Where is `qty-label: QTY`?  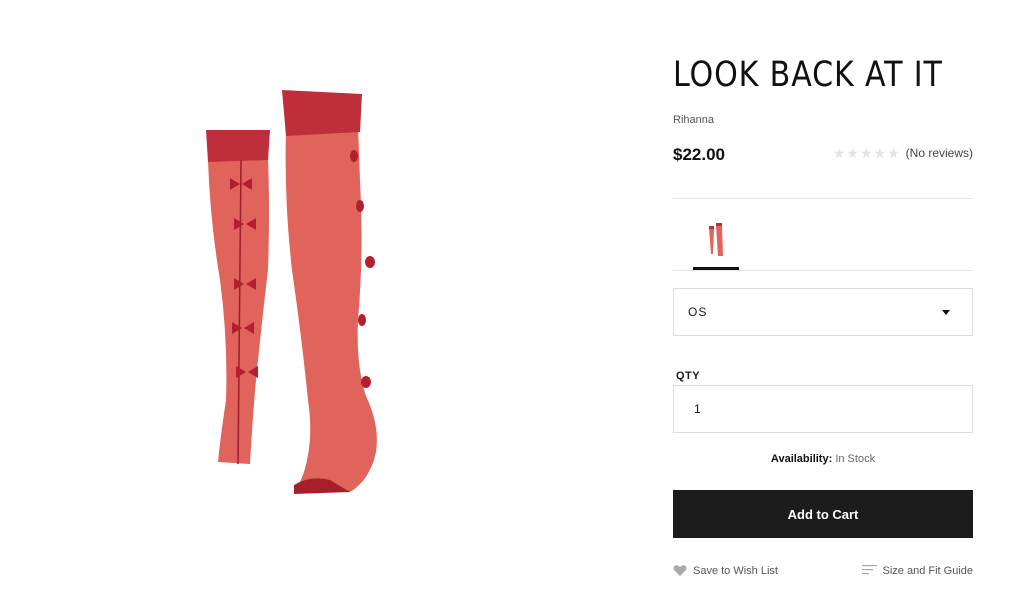
qty-label: QTY is located at coordinates (688, 376).